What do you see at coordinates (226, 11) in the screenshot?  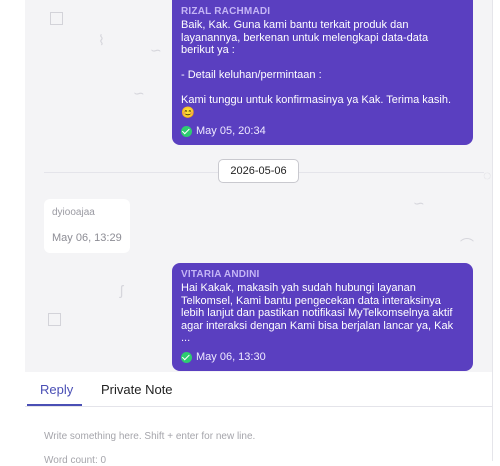 I see `message-sender: RIZAL RACHMADI` at bounding box center [226, 11].